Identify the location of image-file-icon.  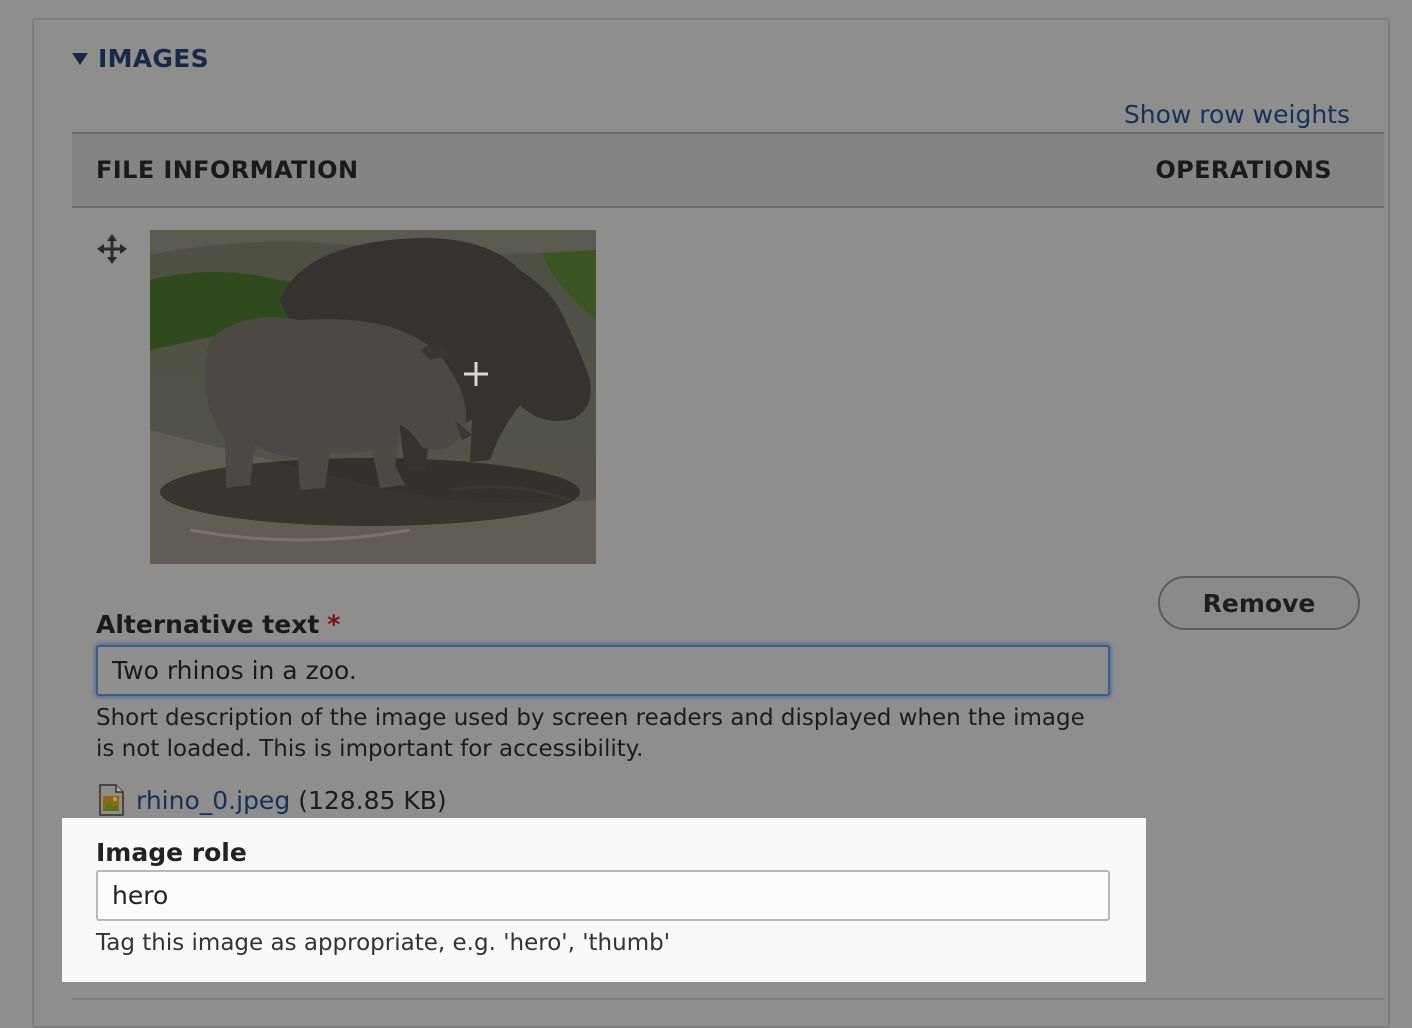
(111, 800).